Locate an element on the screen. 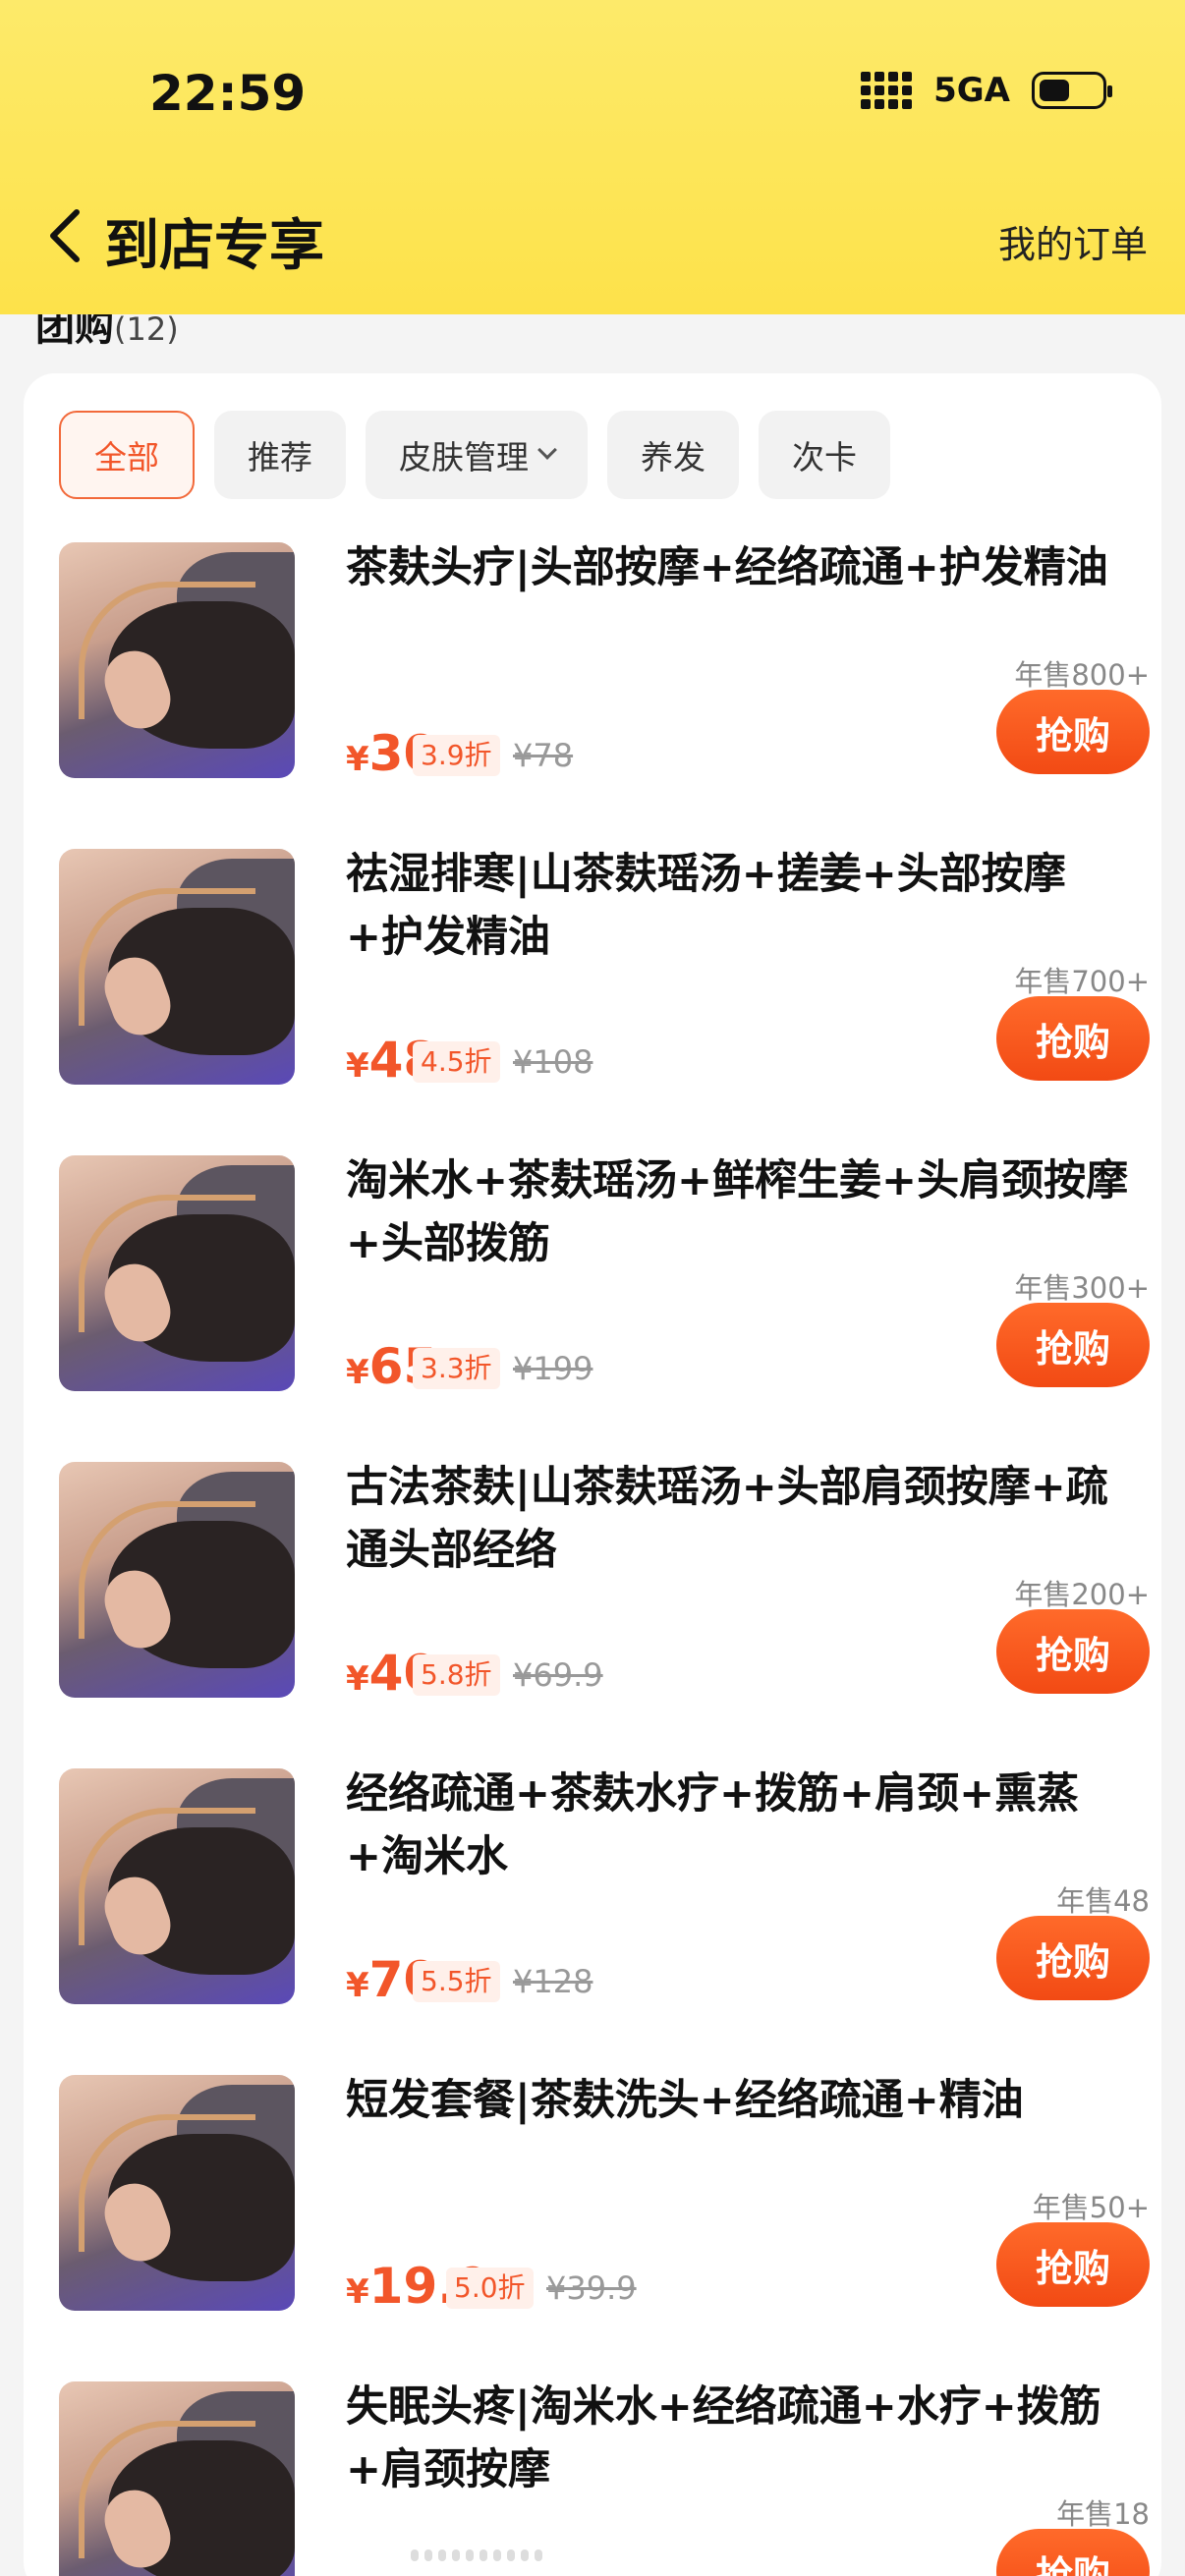 This screenshot has width=1185, height=2576. annual-sales: 年售700+ is located at coordinates (1082, 981).